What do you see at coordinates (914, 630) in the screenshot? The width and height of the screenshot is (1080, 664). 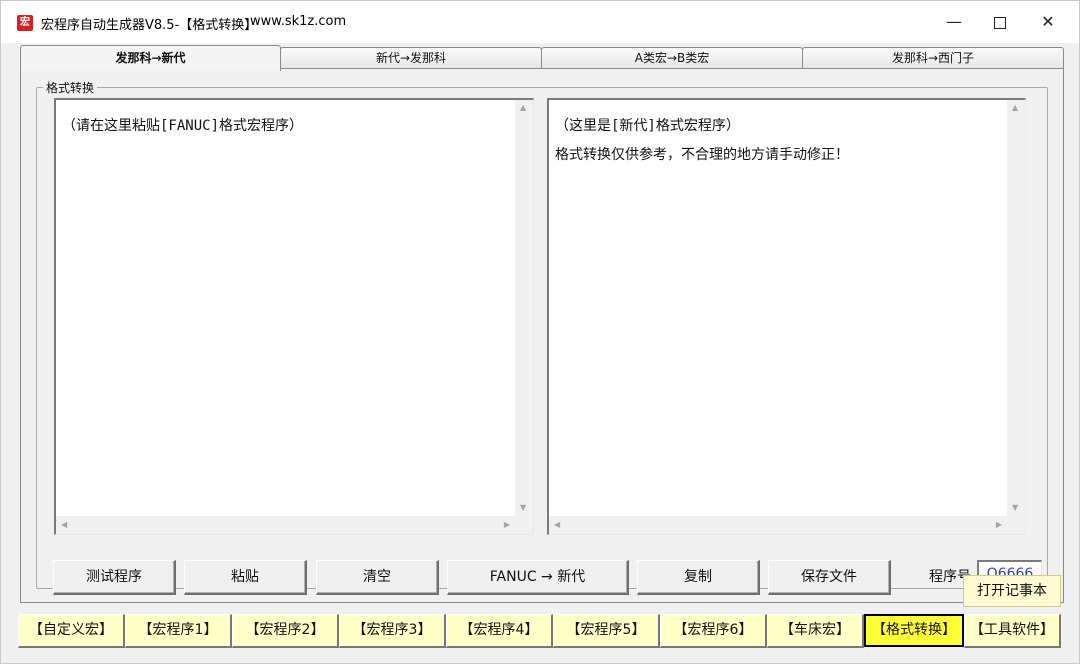 I see `bottom-tab-format-convert: 【格式转换】` at bounding box center [914, 630].